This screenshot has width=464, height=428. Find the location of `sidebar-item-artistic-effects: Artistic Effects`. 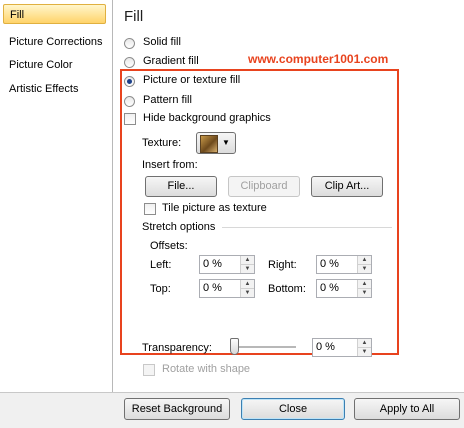

sidebar-item-artistic-effects: Artistic Effects is located at coordinates (54, 89).